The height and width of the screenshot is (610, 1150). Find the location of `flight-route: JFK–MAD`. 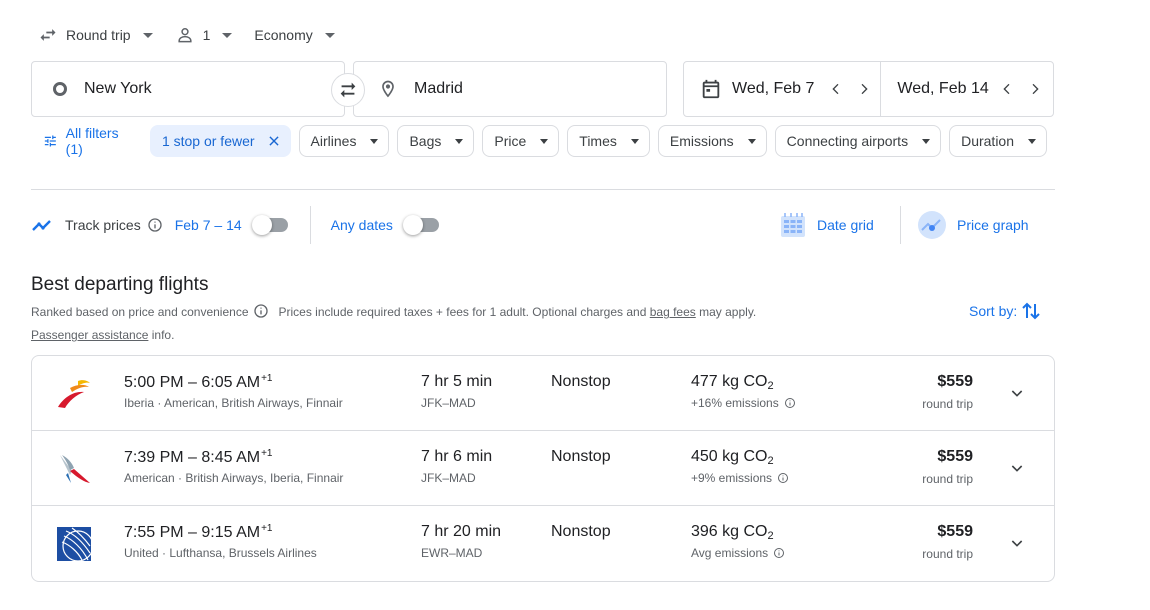

flight-route: JFK–MAD is located at coordinates (448, 403).